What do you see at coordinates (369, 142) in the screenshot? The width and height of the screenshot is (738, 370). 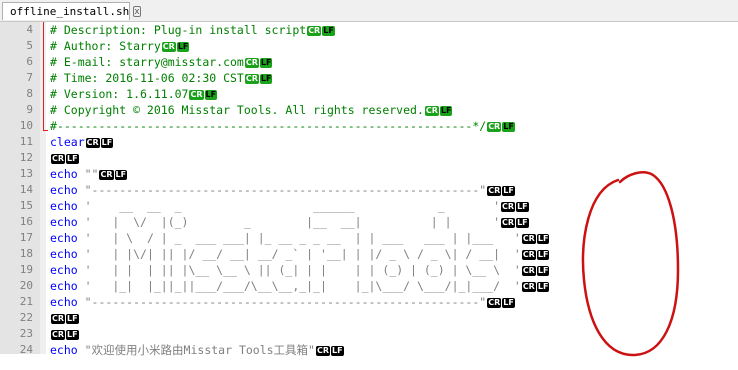 I see `code-line: 11 clear CR LF` at bounding box center [369, 142].